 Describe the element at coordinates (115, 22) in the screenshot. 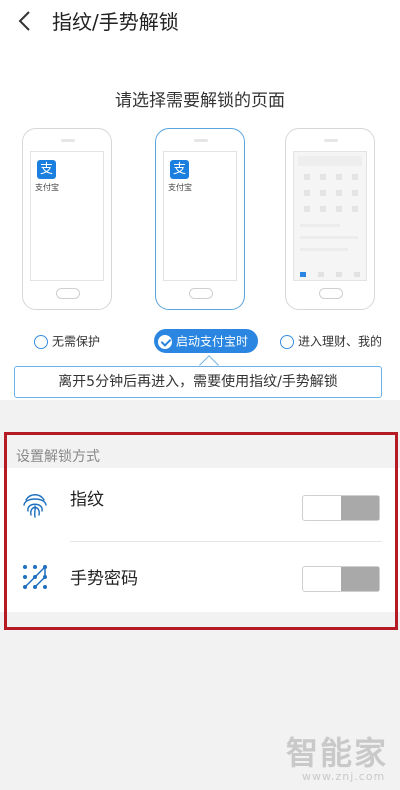

I see `page-title: 指纹/手势解锁` at that location.